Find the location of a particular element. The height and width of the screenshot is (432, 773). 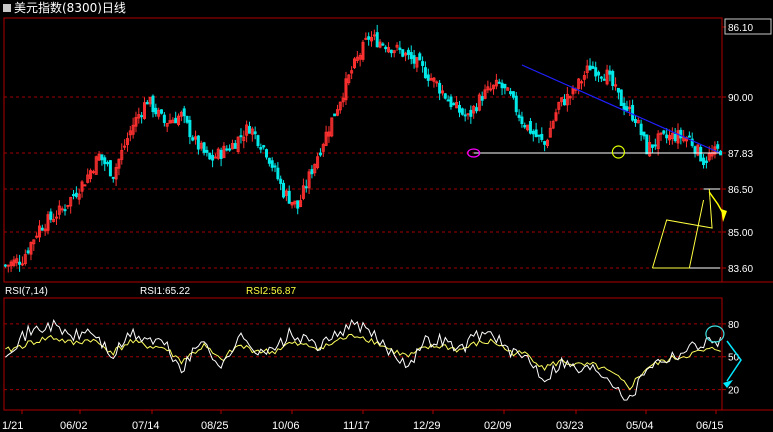

rsi-level-label: 50 is located at coordinates (734, 358).